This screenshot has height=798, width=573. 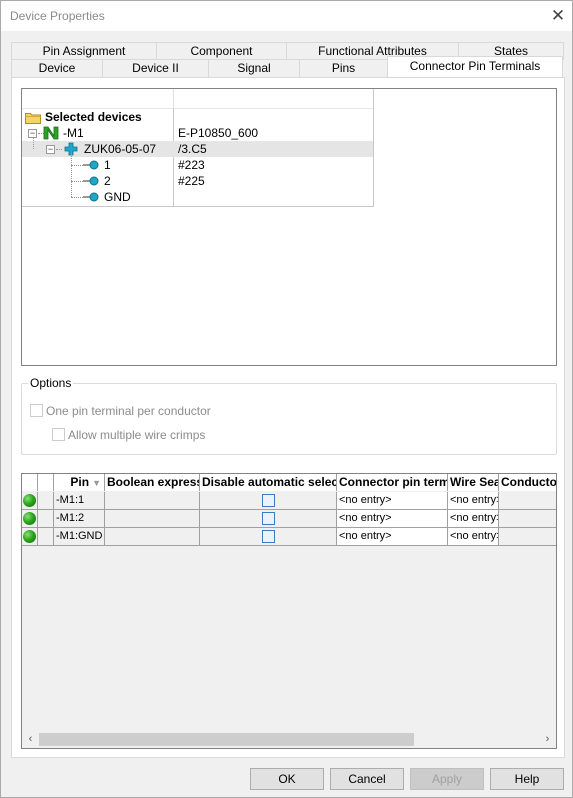 I want to click on table-row: -M1:2 <no entry> <no entry>, so click(x=289, y=519).